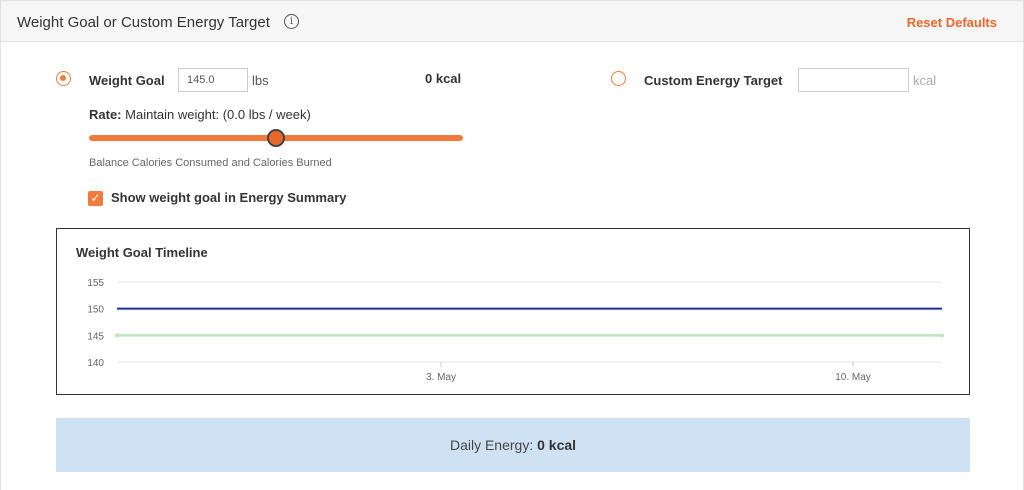 This screenshot has width=1024, height=490. Describe the element at coordinates (276, 138) in the screenshot. I see `rate-slider-thumb` at that location.